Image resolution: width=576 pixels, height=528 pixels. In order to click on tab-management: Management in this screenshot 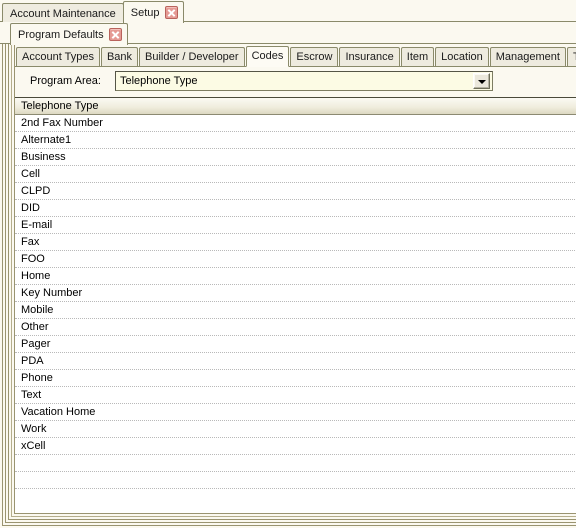, I will do `click(527, 56)`.